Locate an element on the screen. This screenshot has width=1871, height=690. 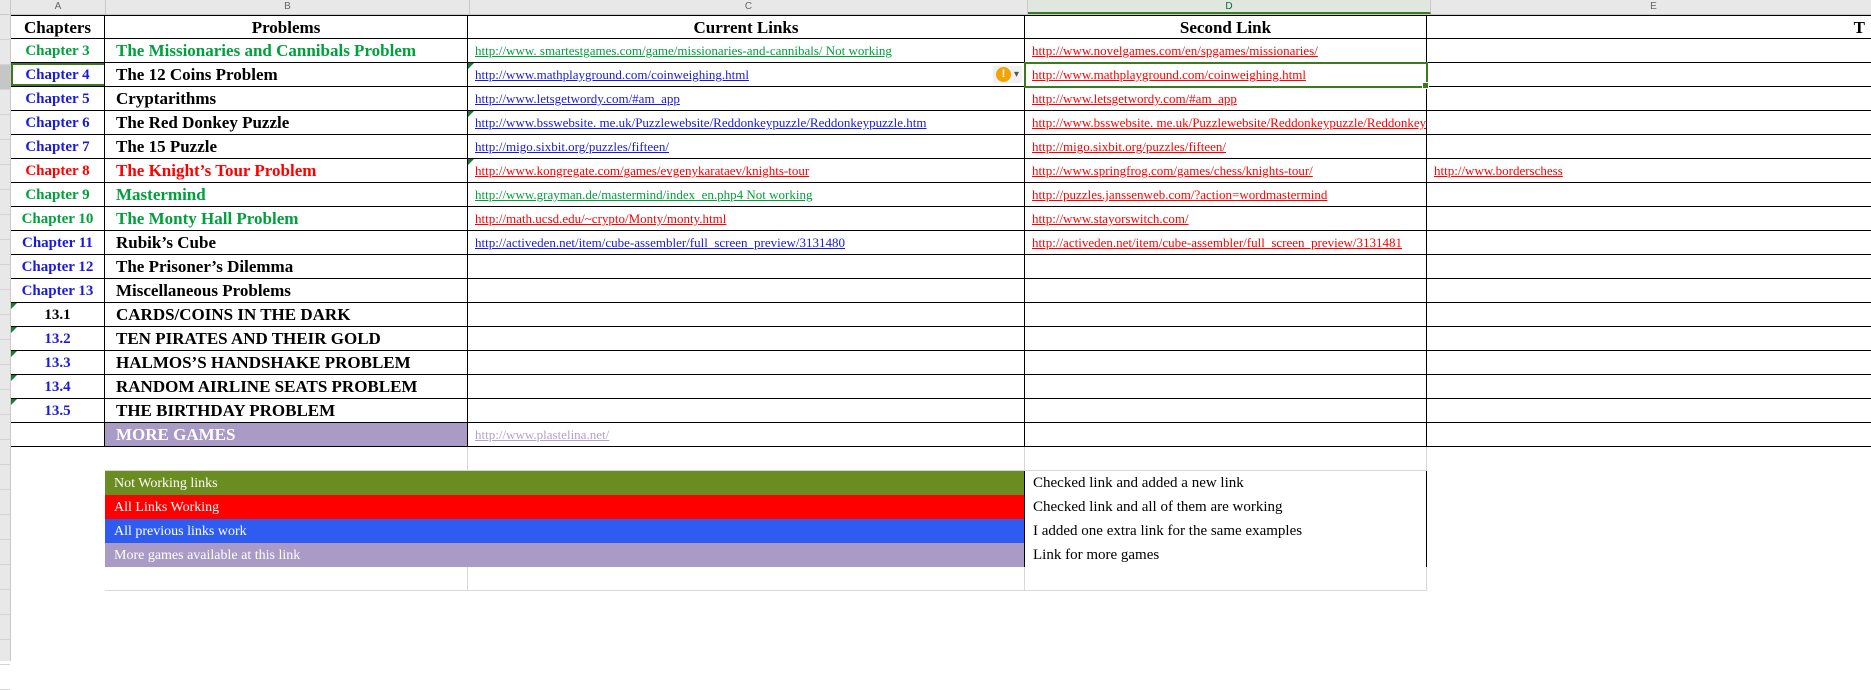
cell-second-link: http://www.letsgetwordy.com/#am_app is located at coordinates (1226, 99).